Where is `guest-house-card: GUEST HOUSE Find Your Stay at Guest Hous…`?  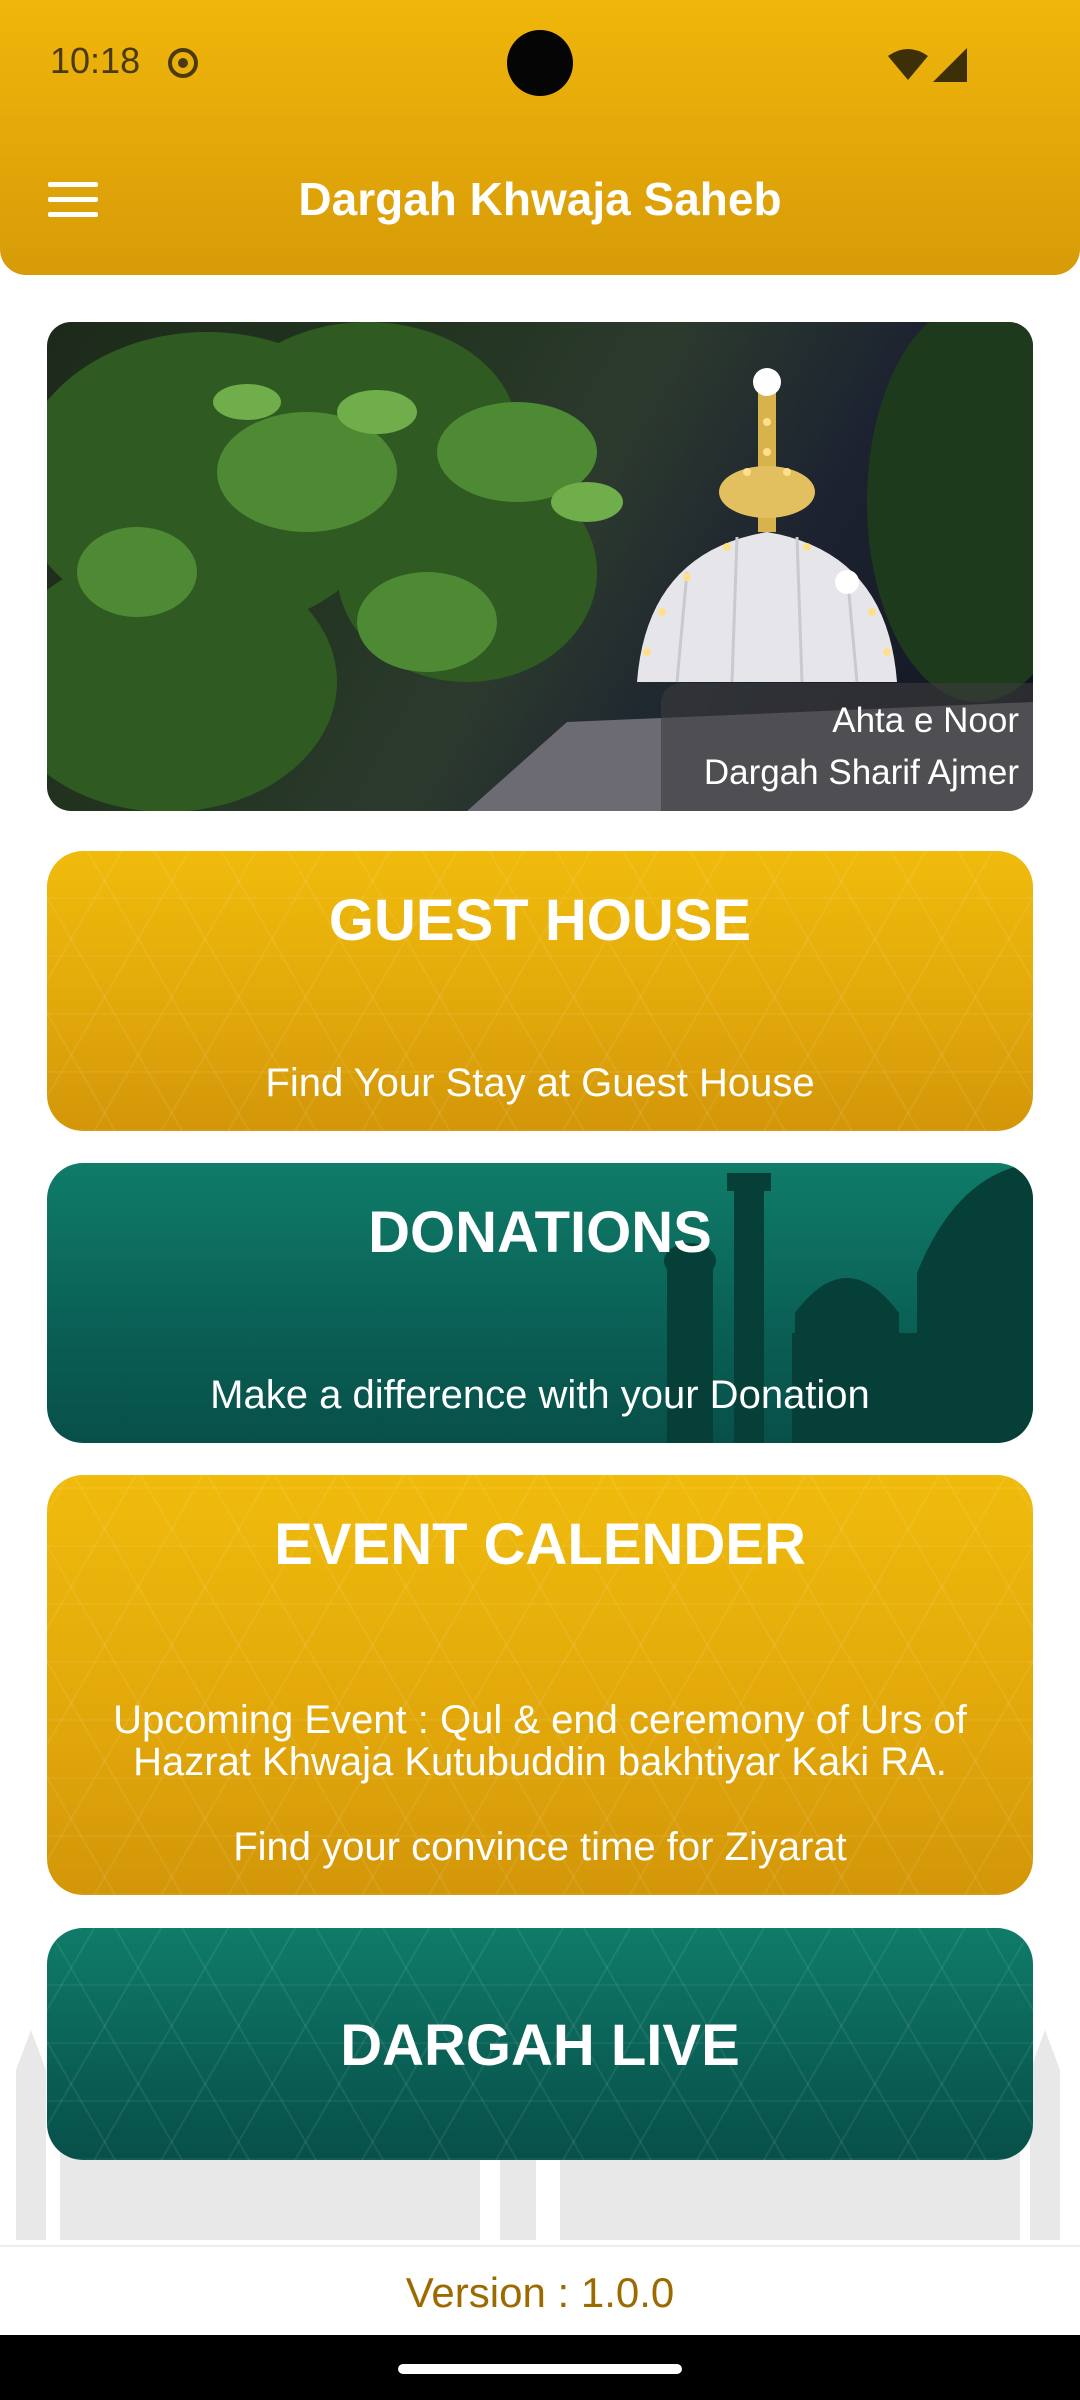 guest-house-card: GUEST HOUSE Find Your Stay at Guest Hous… is located at coordinates (540, 991).